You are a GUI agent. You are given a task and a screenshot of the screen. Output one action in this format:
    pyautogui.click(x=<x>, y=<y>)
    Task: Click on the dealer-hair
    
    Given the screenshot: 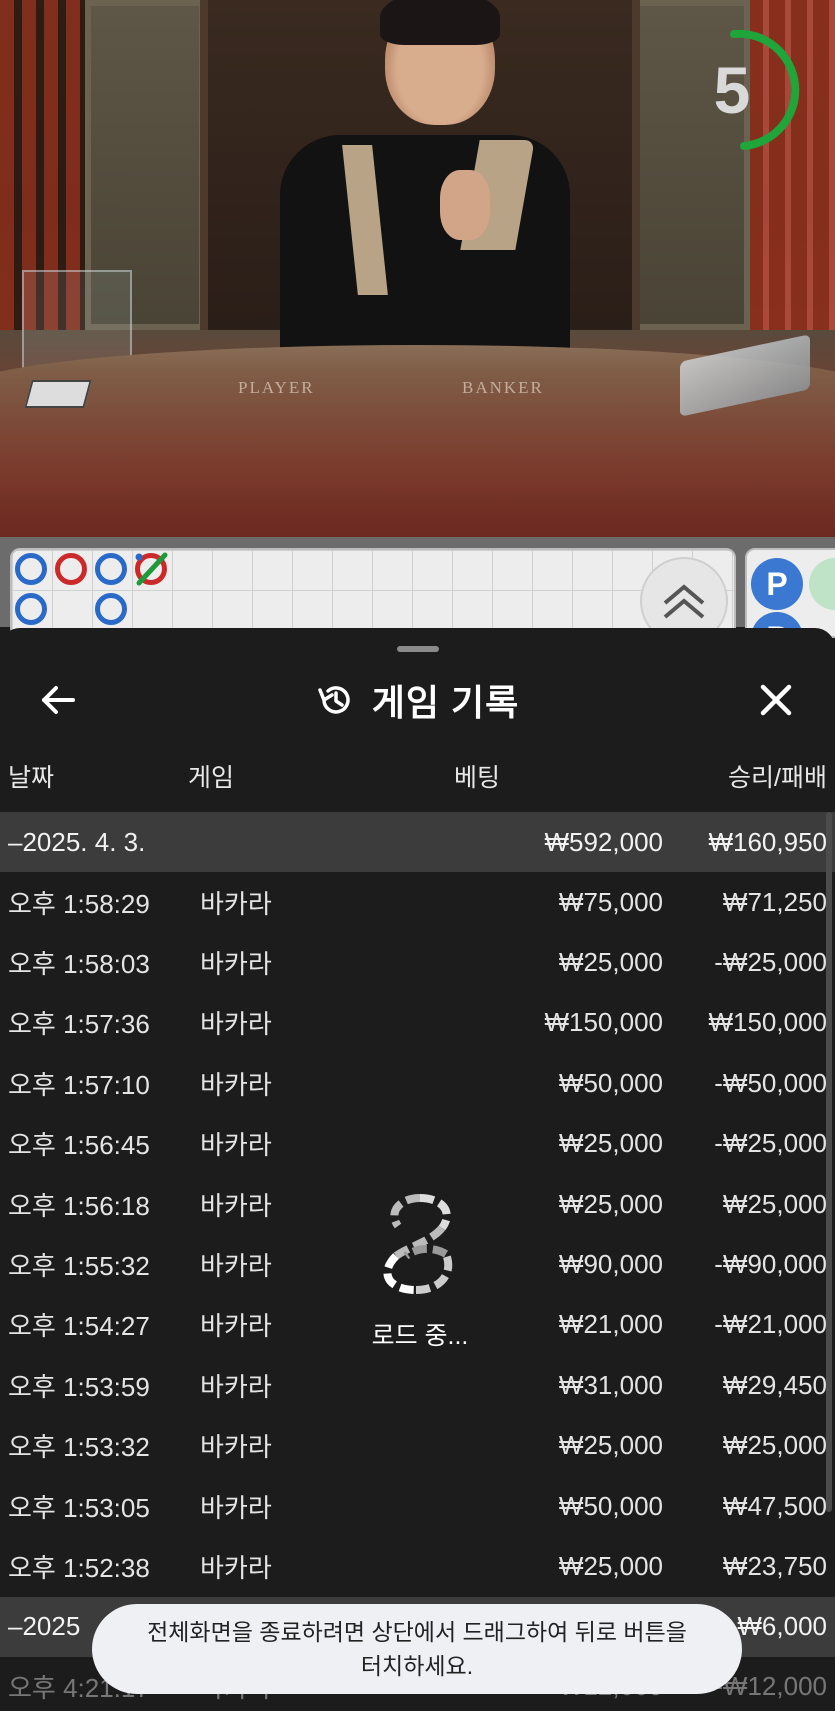 What is the action you would take?
    pyautogui.click(x=440, y=22)
    